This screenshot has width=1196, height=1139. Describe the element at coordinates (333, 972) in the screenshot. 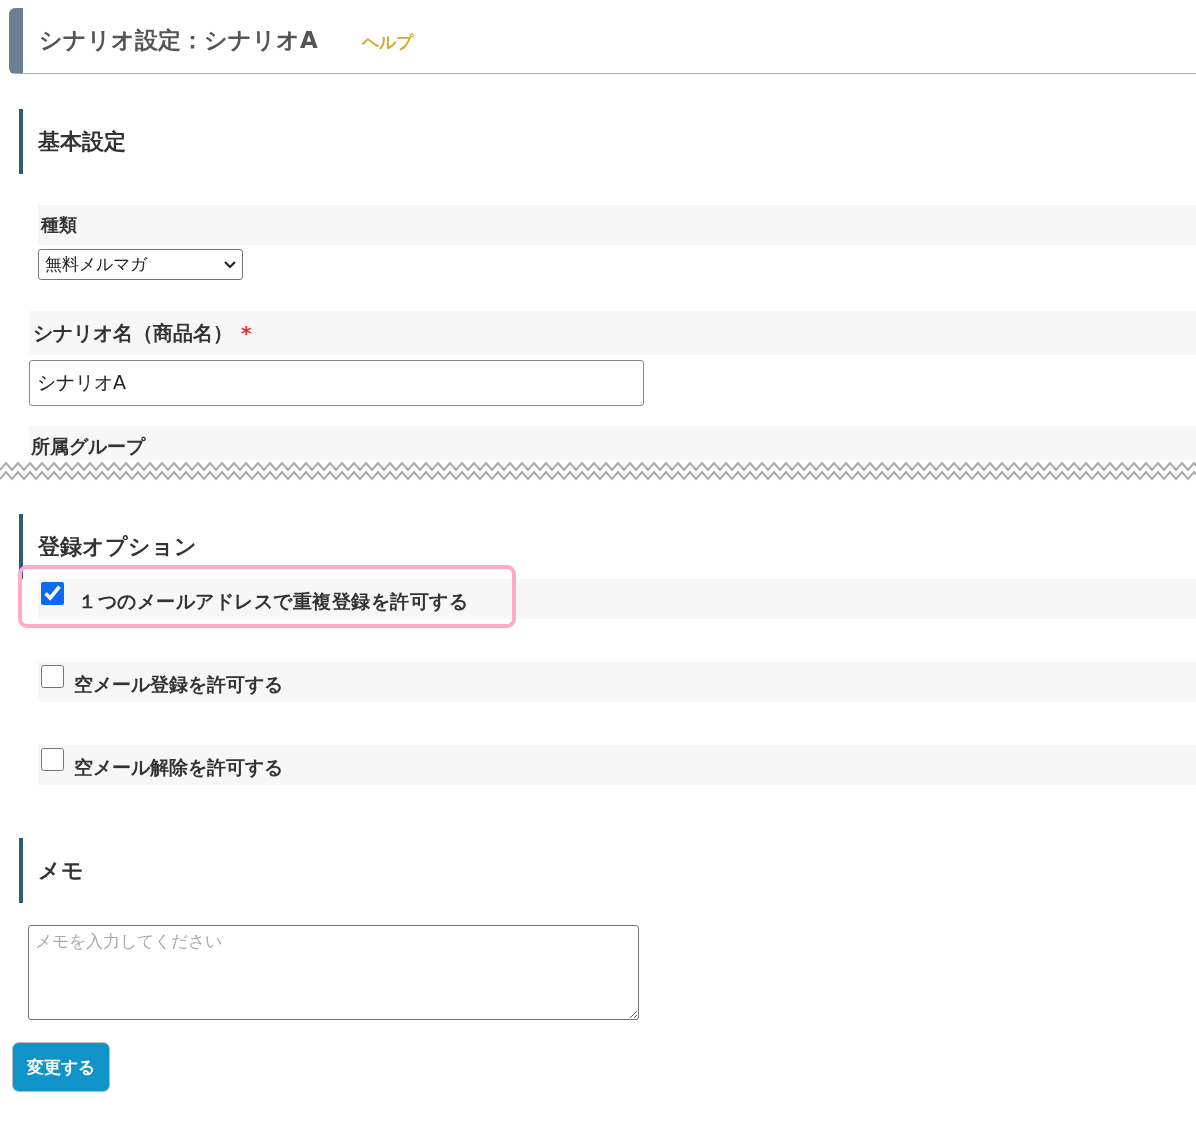

I see `memo-field: メモを入力してください` at that location.